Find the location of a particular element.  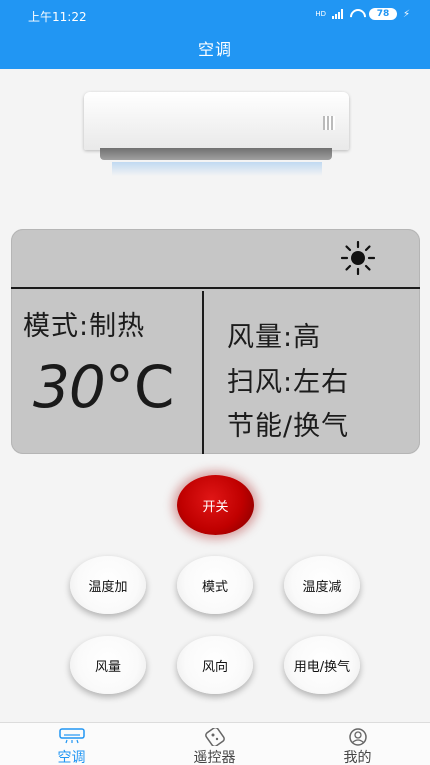

hd-indicator: HD is located at coordinates (320, 14).